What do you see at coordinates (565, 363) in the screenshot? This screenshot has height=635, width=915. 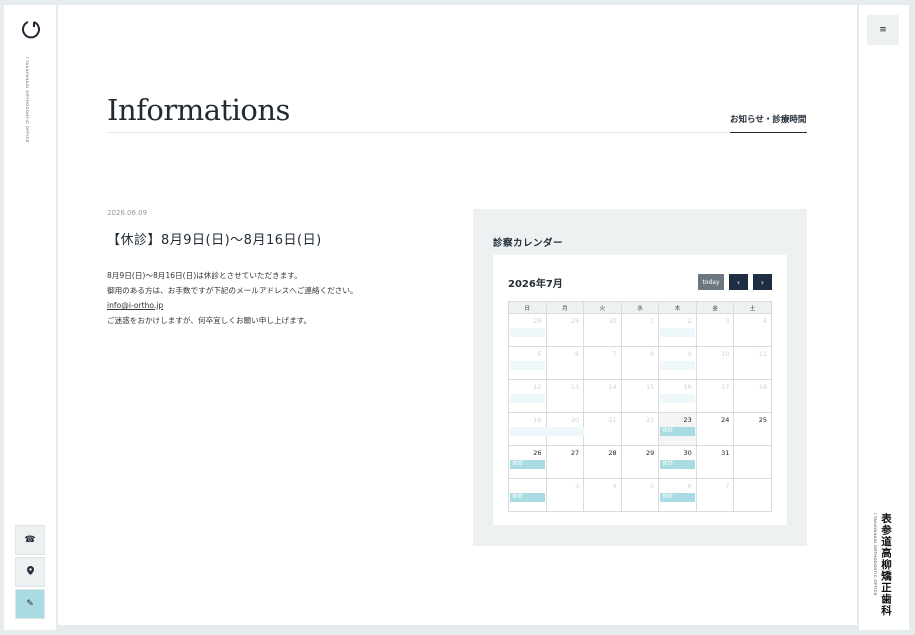 I see `day-cell: 6` at bounding box center [565, 363].